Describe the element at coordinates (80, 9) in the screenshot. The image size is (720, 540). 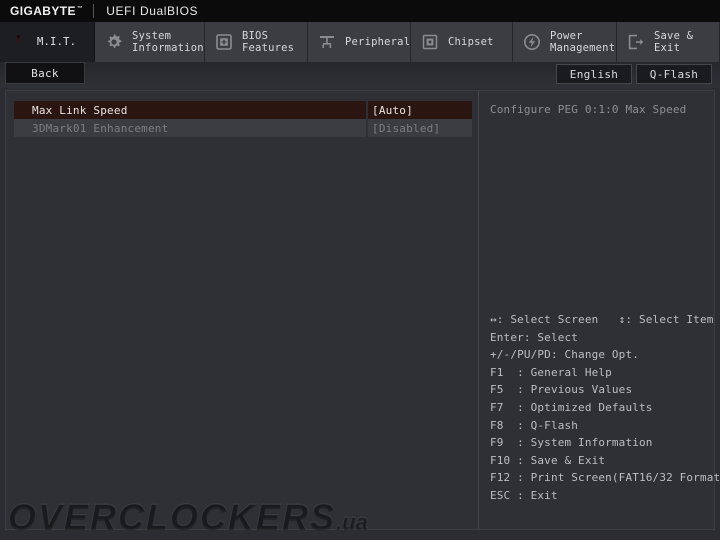
I see `trademark-mark: ™` at that location.